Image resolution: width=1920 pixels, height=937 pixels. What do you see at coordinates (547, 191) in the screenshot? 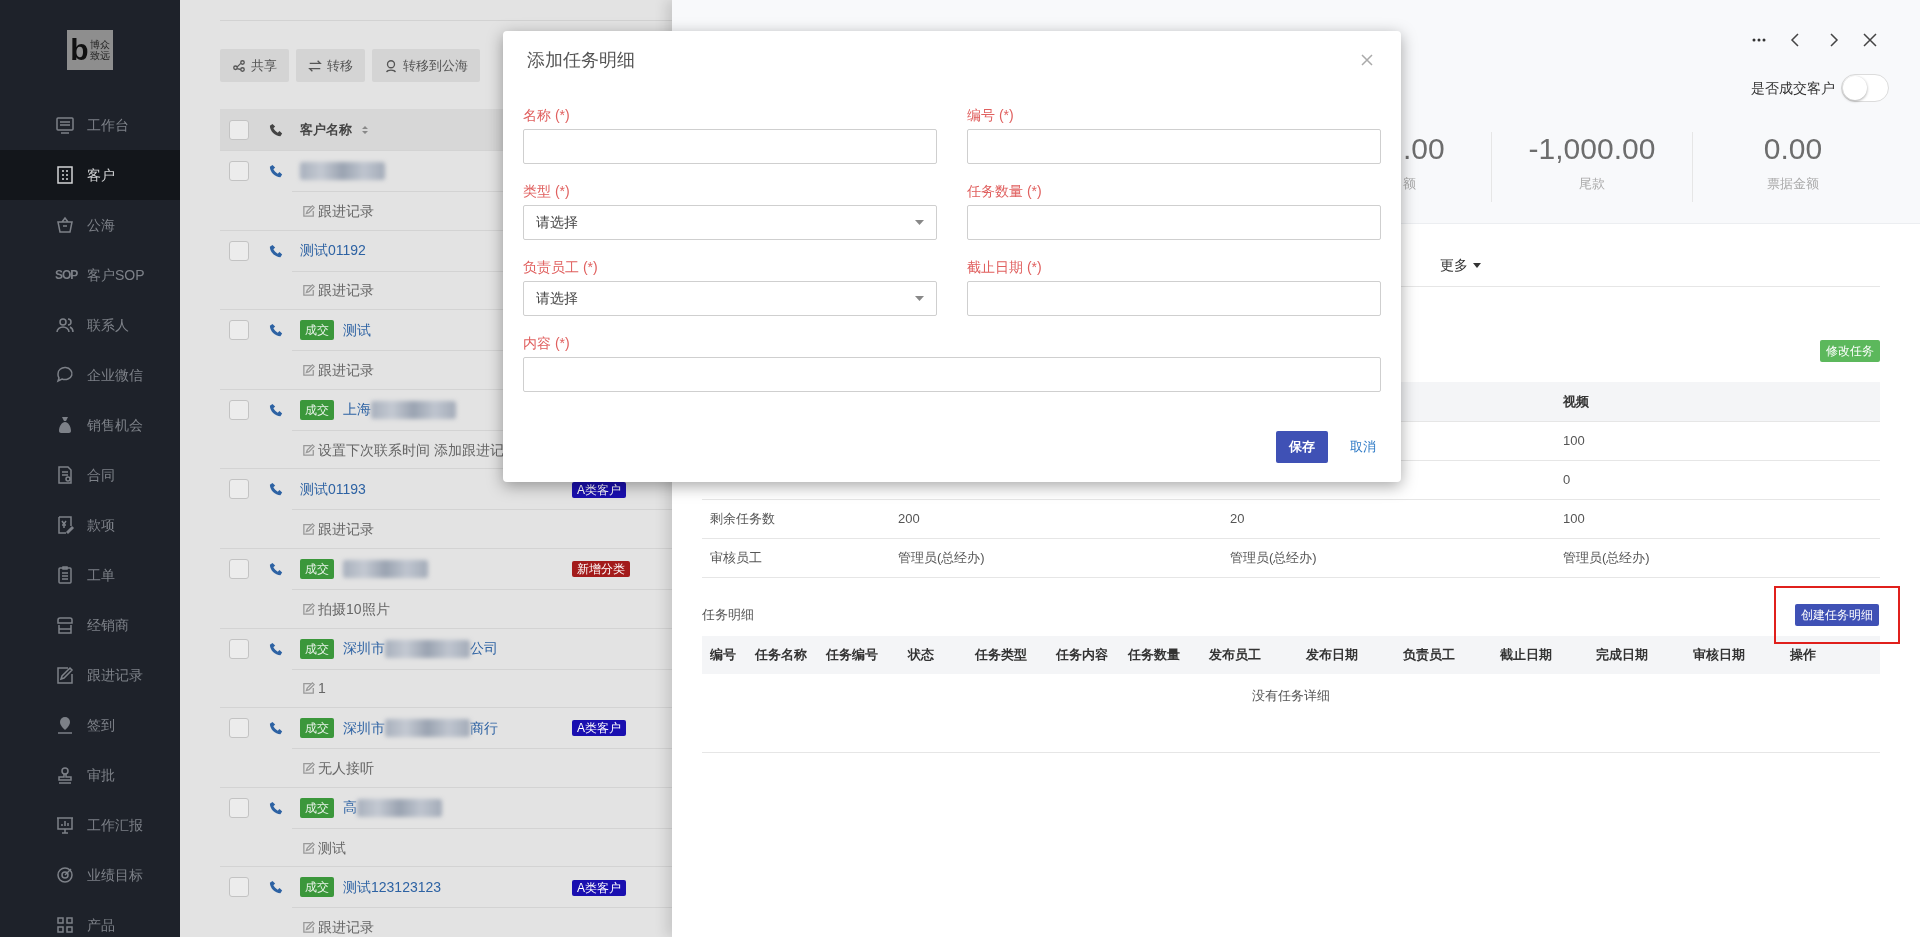
I see `field-label: 类型 (*)` at bounding box center [547, 191].